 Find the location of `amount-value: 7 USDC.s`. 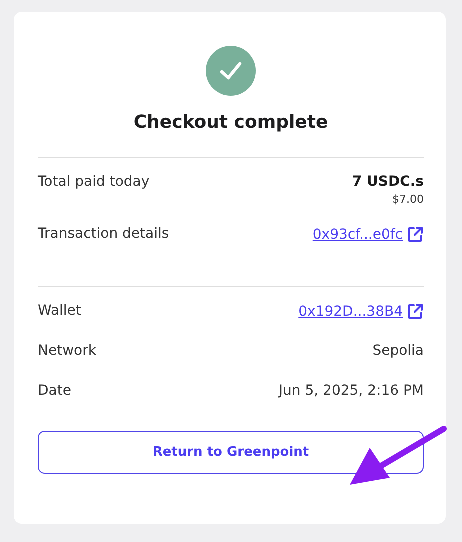

amount-value: 7 USDC.s is located at coordinates (388, 182).